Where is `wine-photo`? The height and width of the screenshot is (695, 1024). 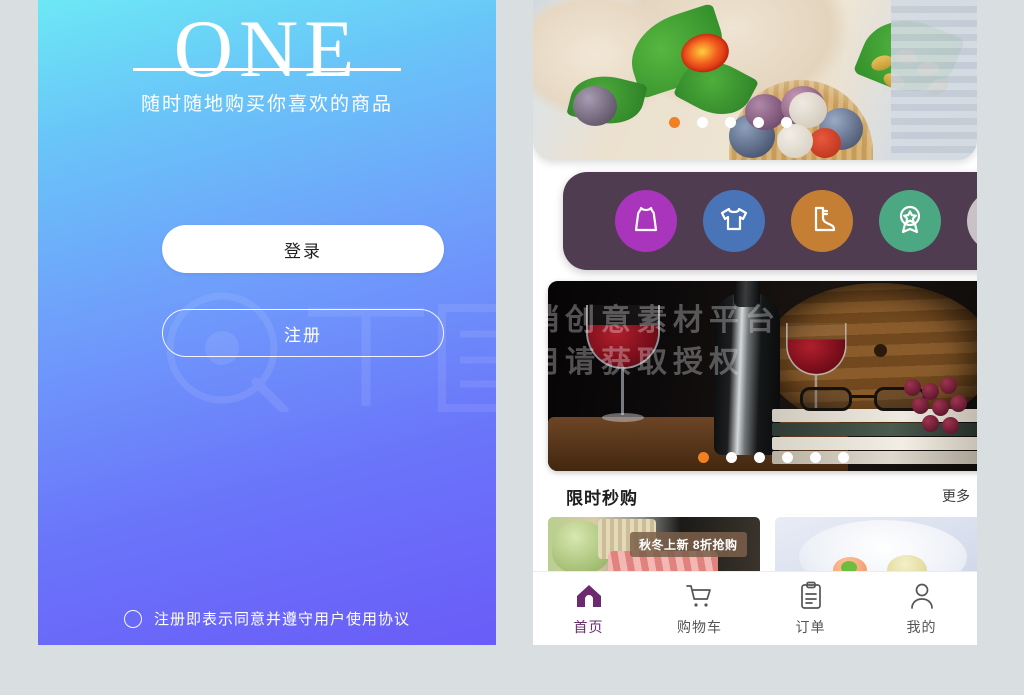
wine-photo is located at coordinates (762, 376).